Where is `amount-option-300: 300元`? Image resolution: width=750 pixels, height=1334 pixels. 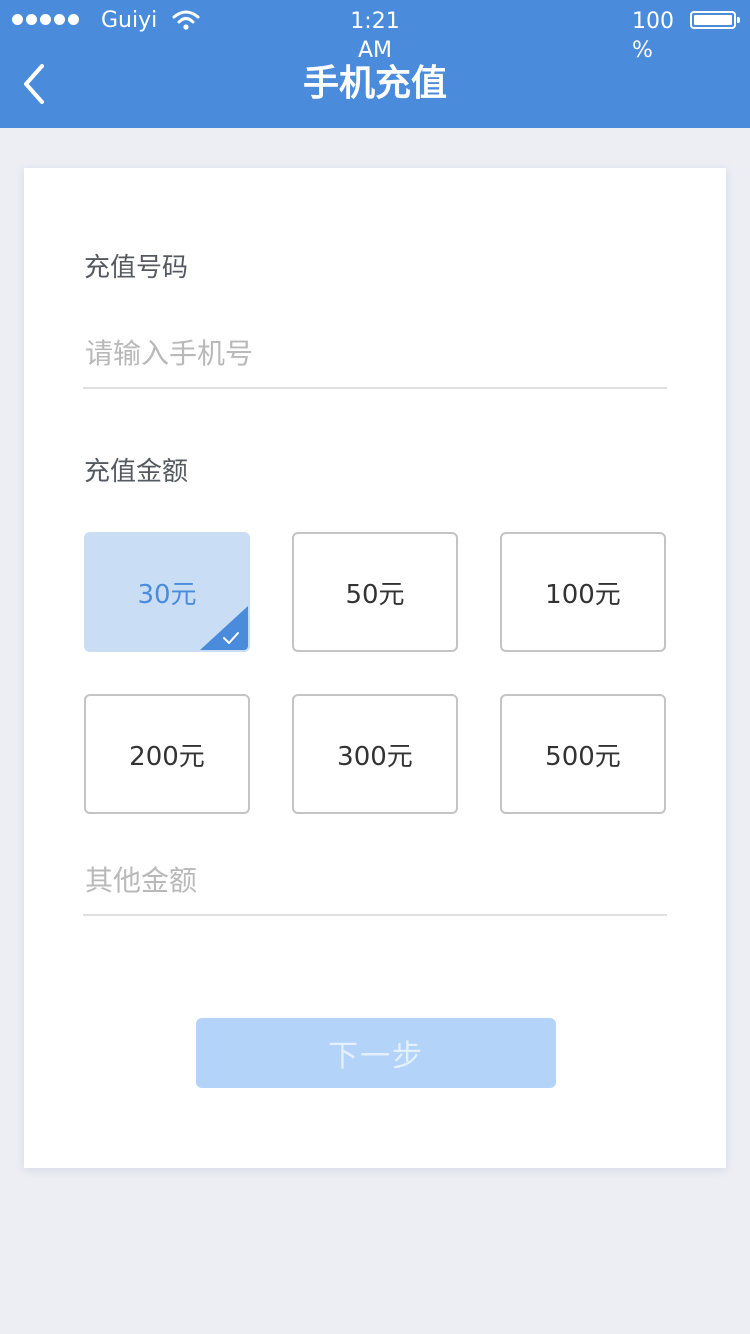 amount-option-300: 300元 is located at coordinates (375, 754).